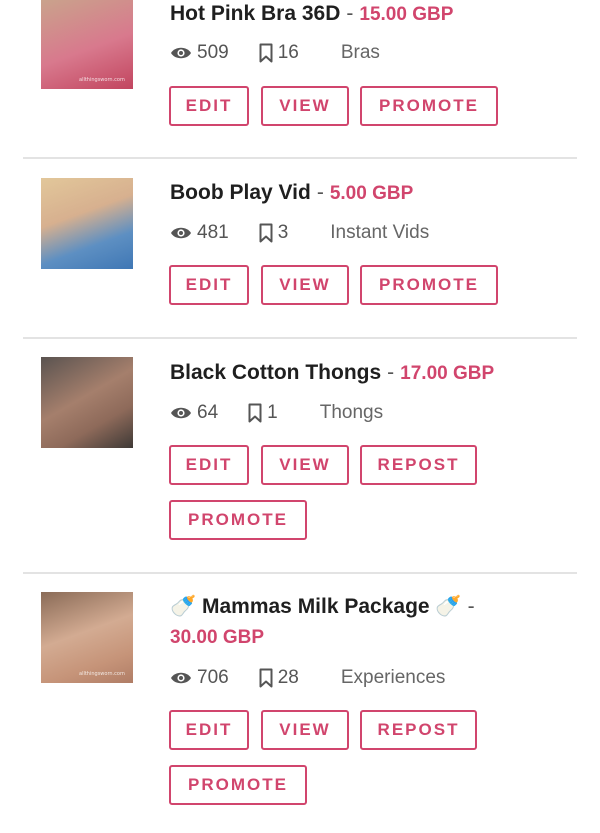  What do you see at coordinates (406, 14) in the screenshot?
I see `listing-price: 15.00 GBP` at bounding box center [406, 14].